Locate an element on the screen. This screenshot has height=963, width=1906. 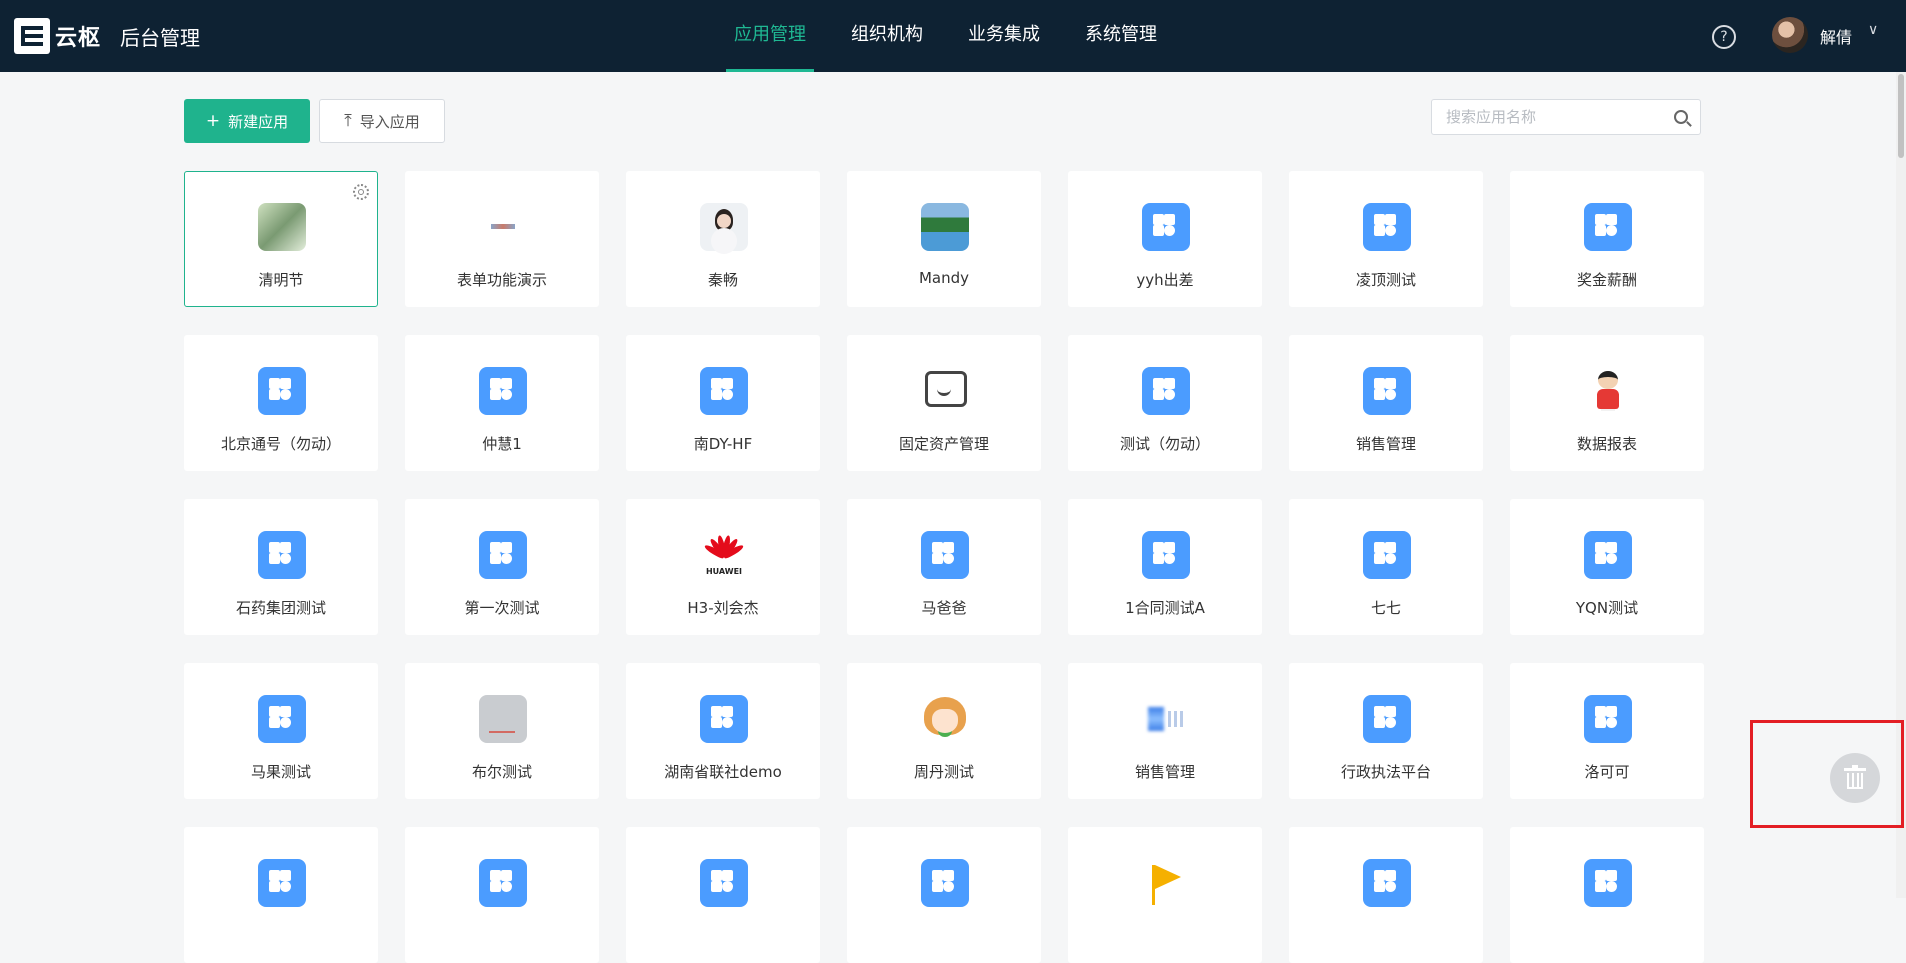
nav-item-app-management: 应用管理 is located at coordinates (770, 36).